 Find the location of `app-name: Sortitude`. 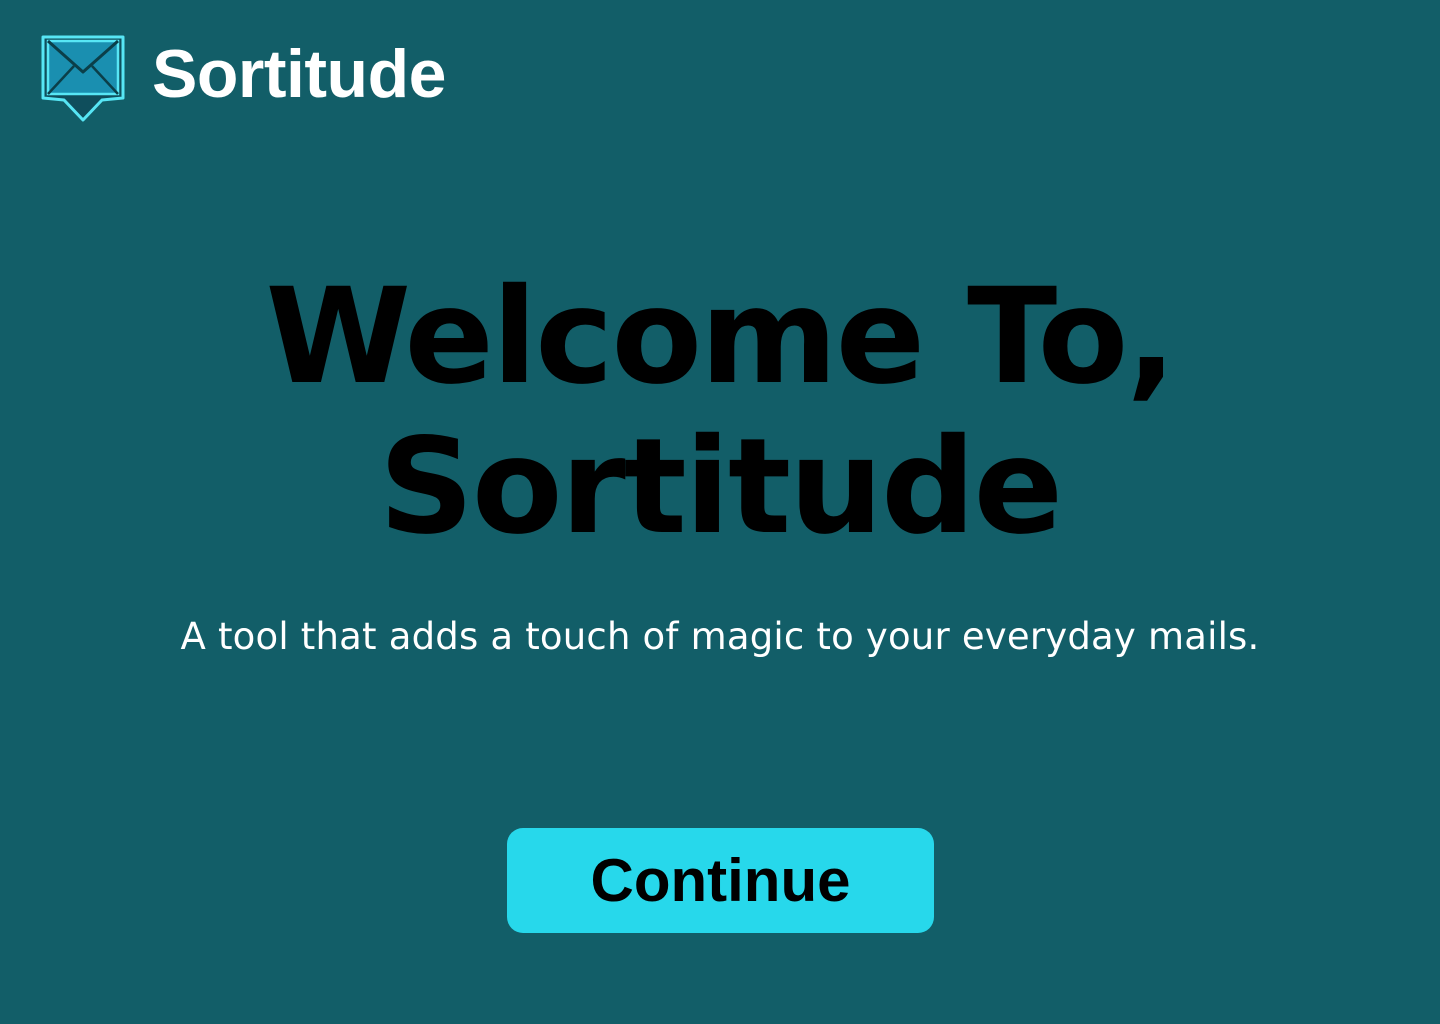

app-name: Sortitude is located at coordinates (299, 74).